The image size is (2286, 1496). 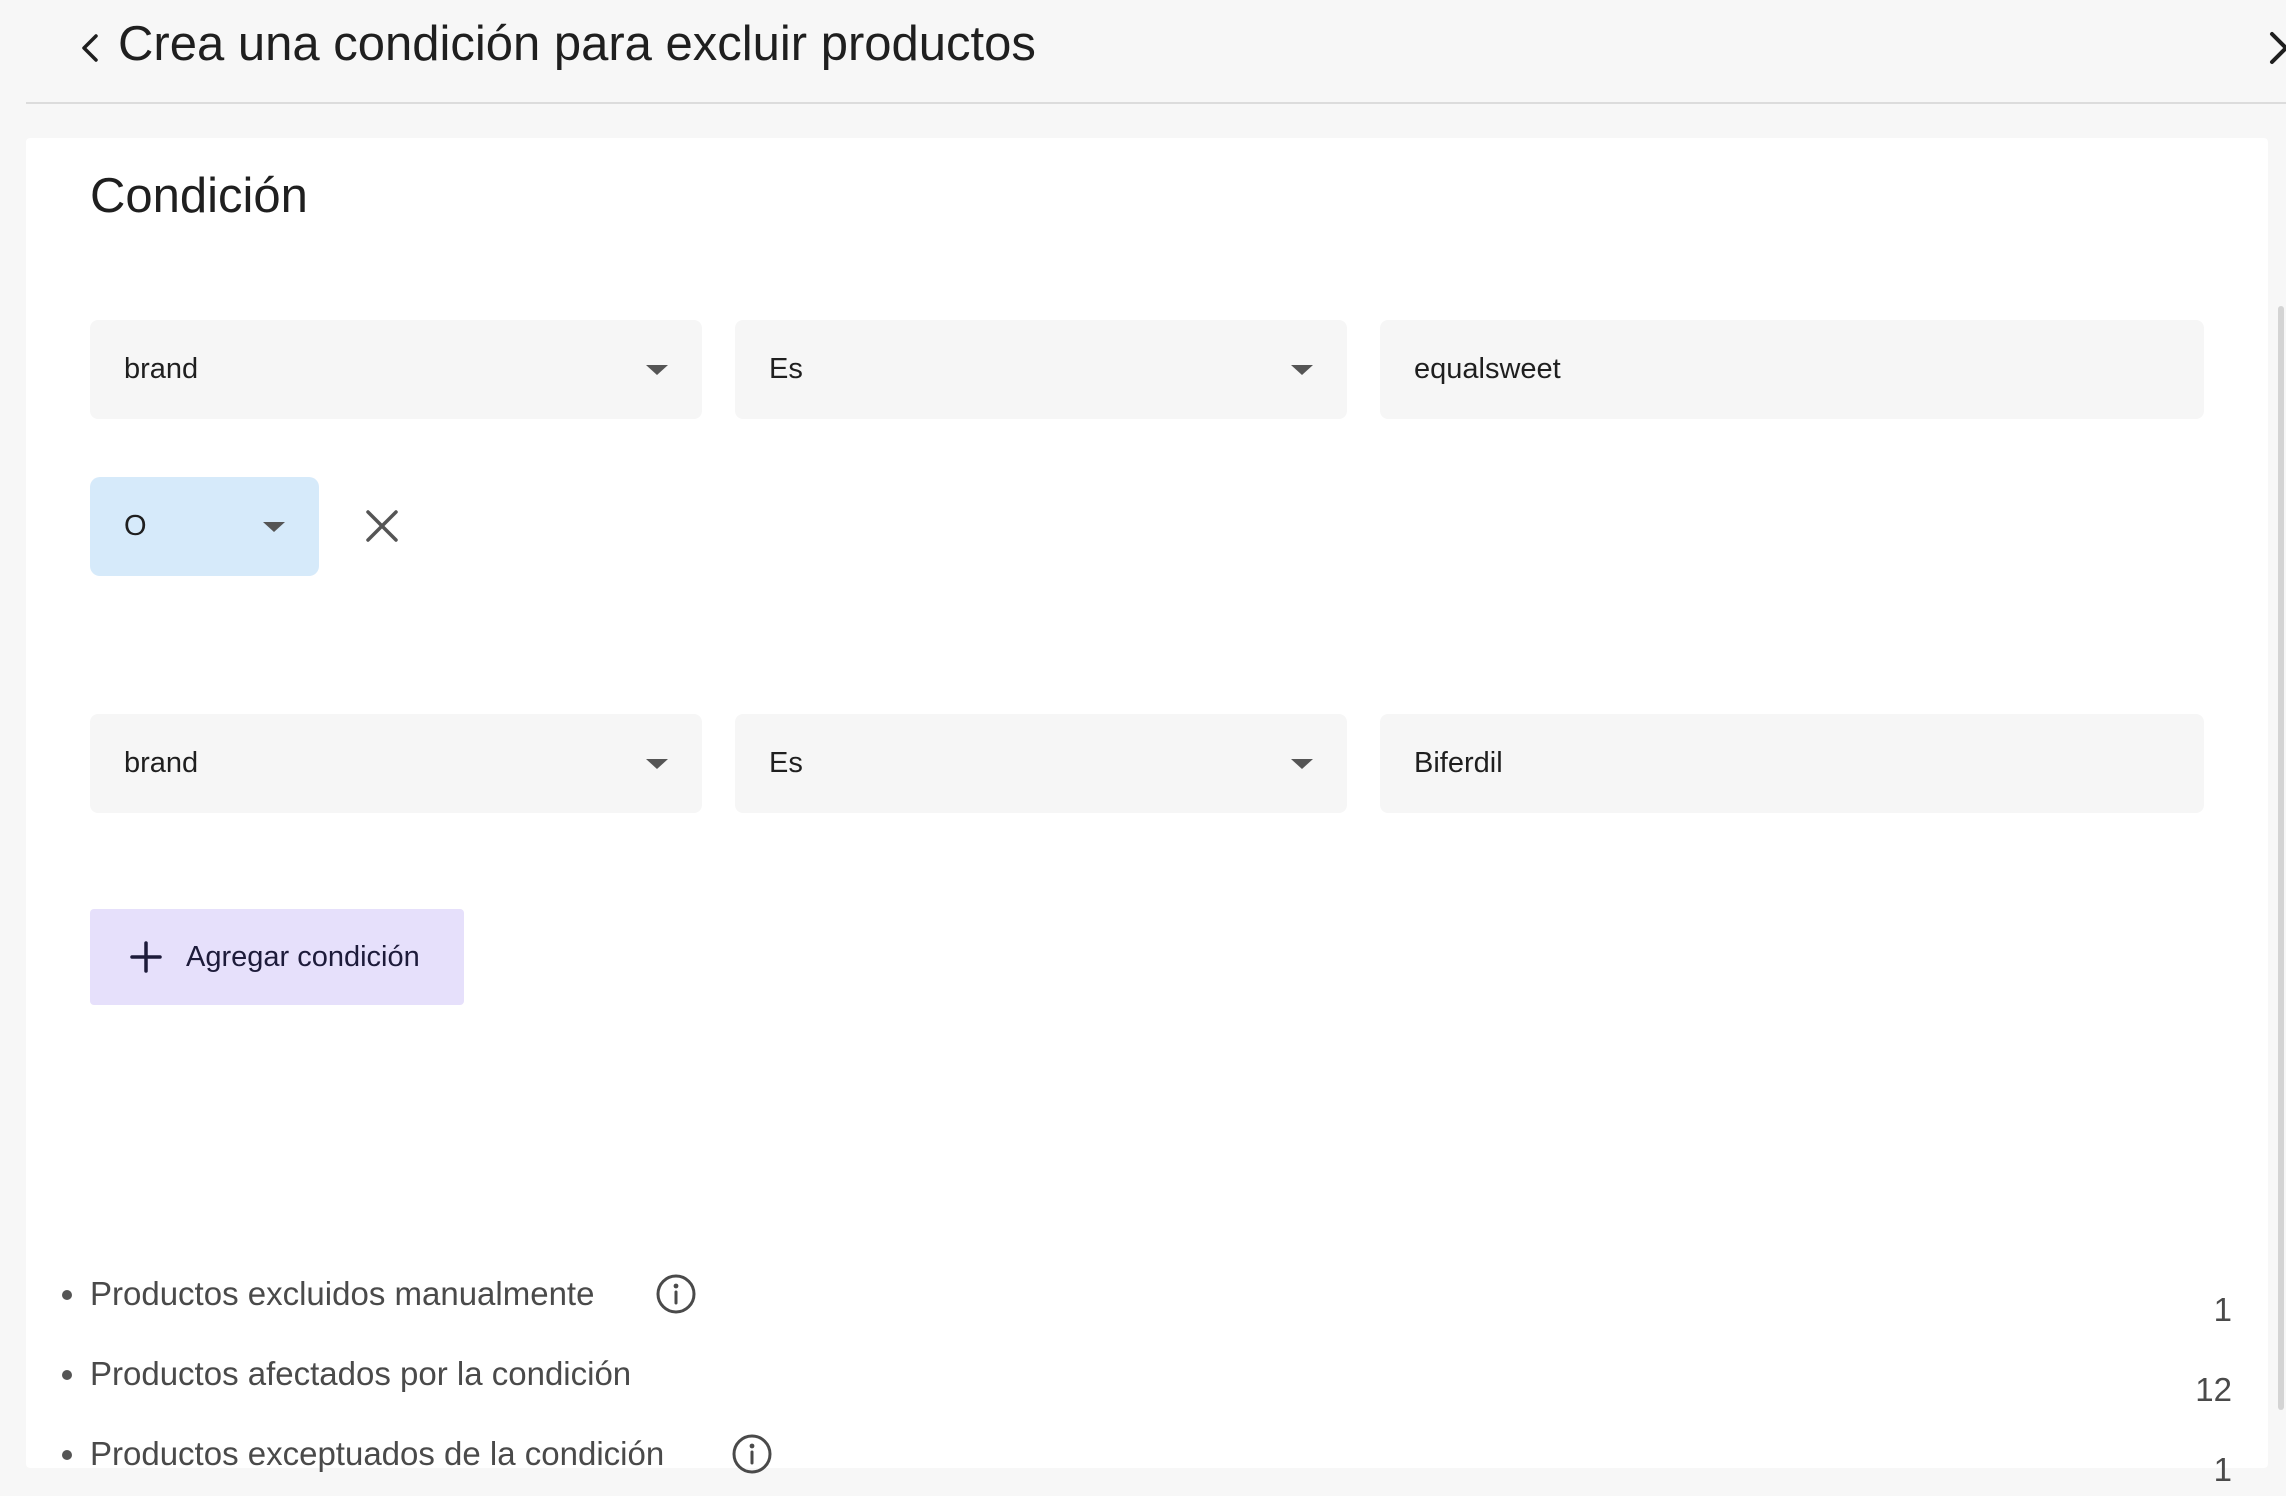 I want to click on operator-select-2: Es, so click(x=1041, y=763).